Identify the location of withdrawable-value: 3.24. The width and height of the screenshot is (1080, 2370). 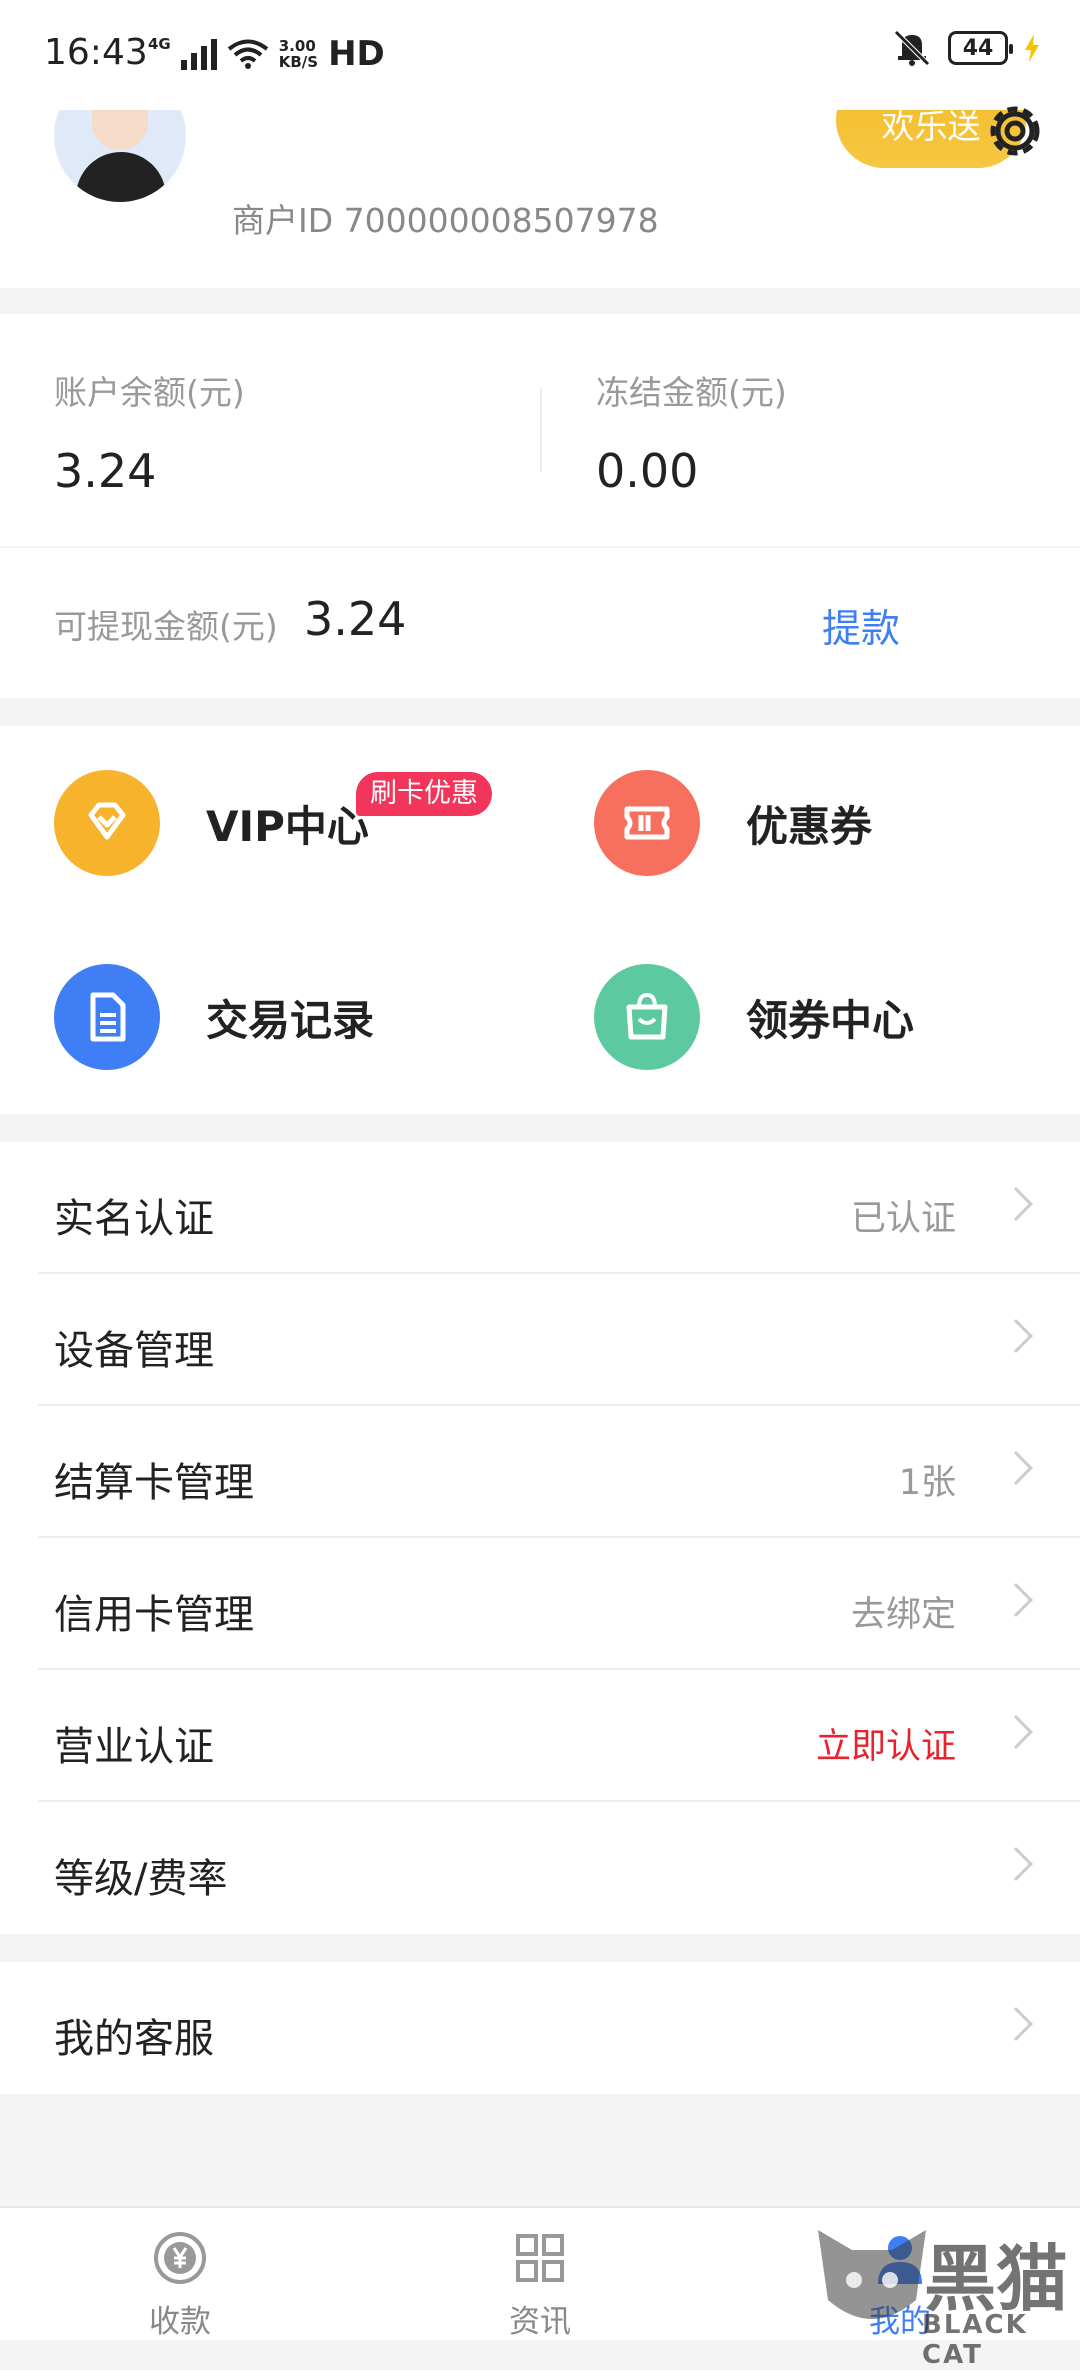
(355, 619).